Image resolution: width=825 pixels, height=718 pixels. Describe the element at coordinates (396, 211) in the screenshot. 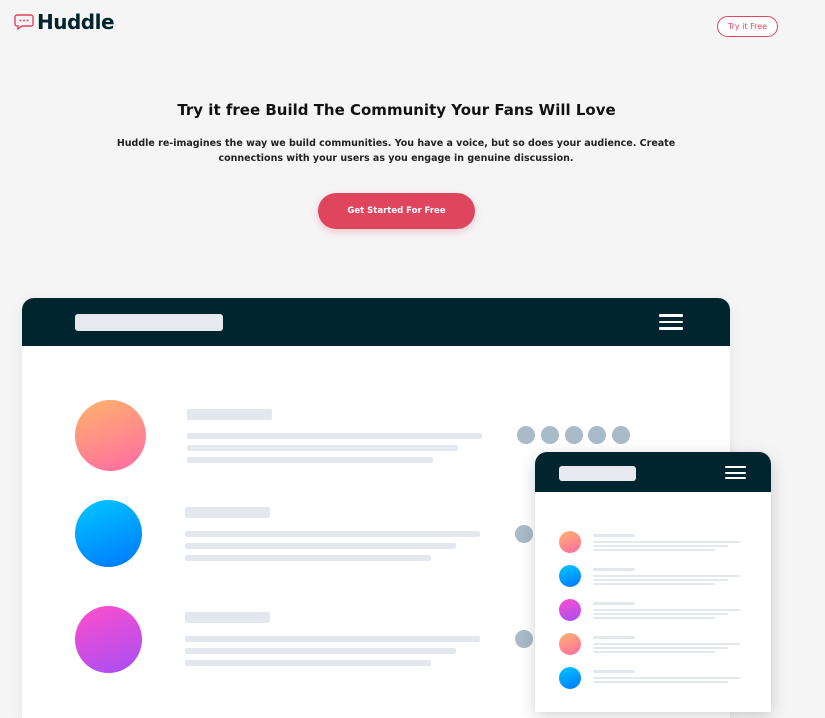

I see `get-started-button: Get Started For Free` at that location.